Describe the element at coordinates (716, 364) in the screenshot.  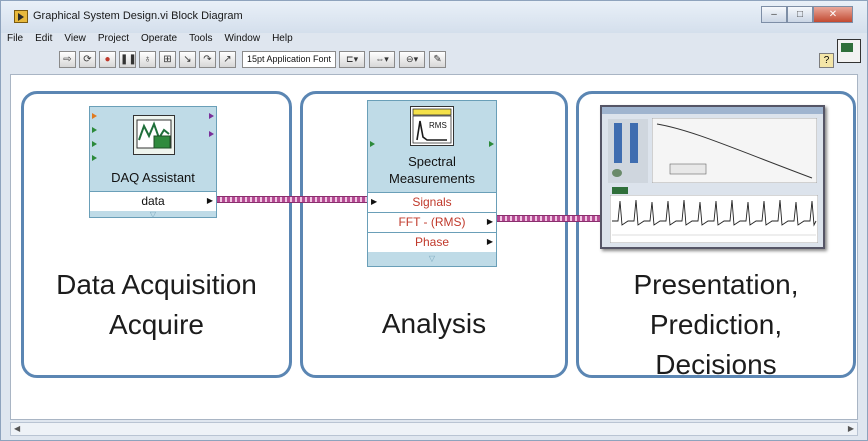
I see `presentation-line3: Decisions` at that location.